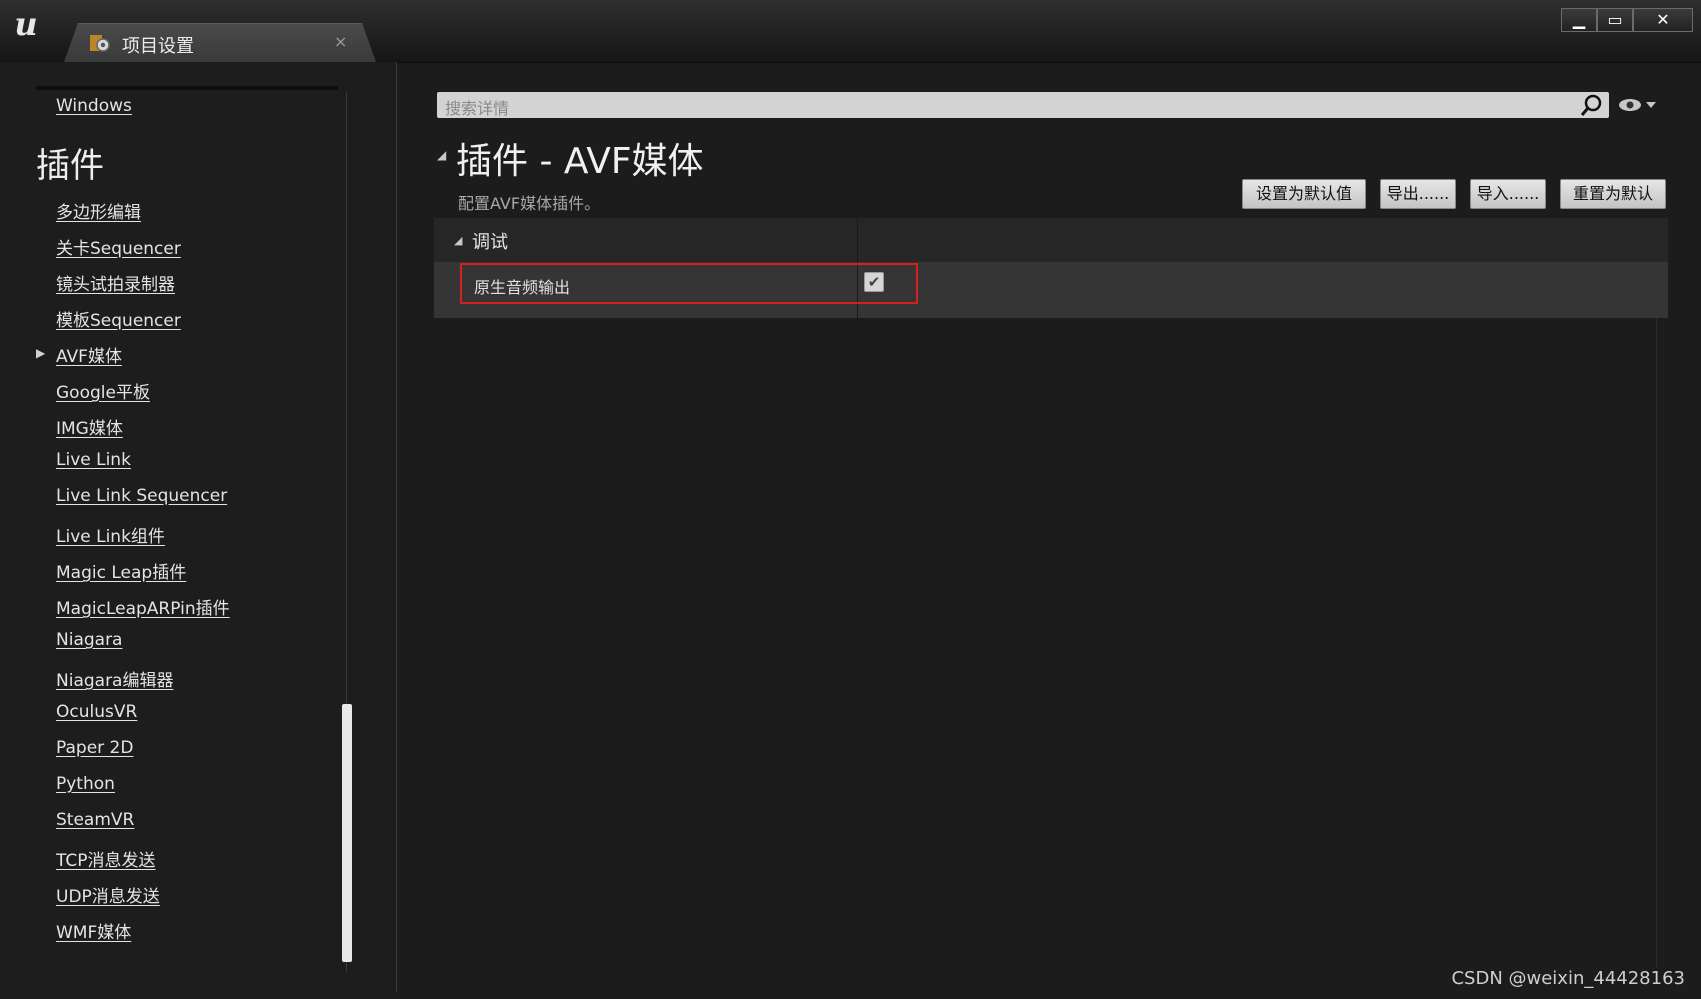 This screenshot has height=999, width=1701. What do you see at coordinates (458, 240) in the screenshot?
I see `category-collapse-icon: ◢` at bounding box center [458, 240].